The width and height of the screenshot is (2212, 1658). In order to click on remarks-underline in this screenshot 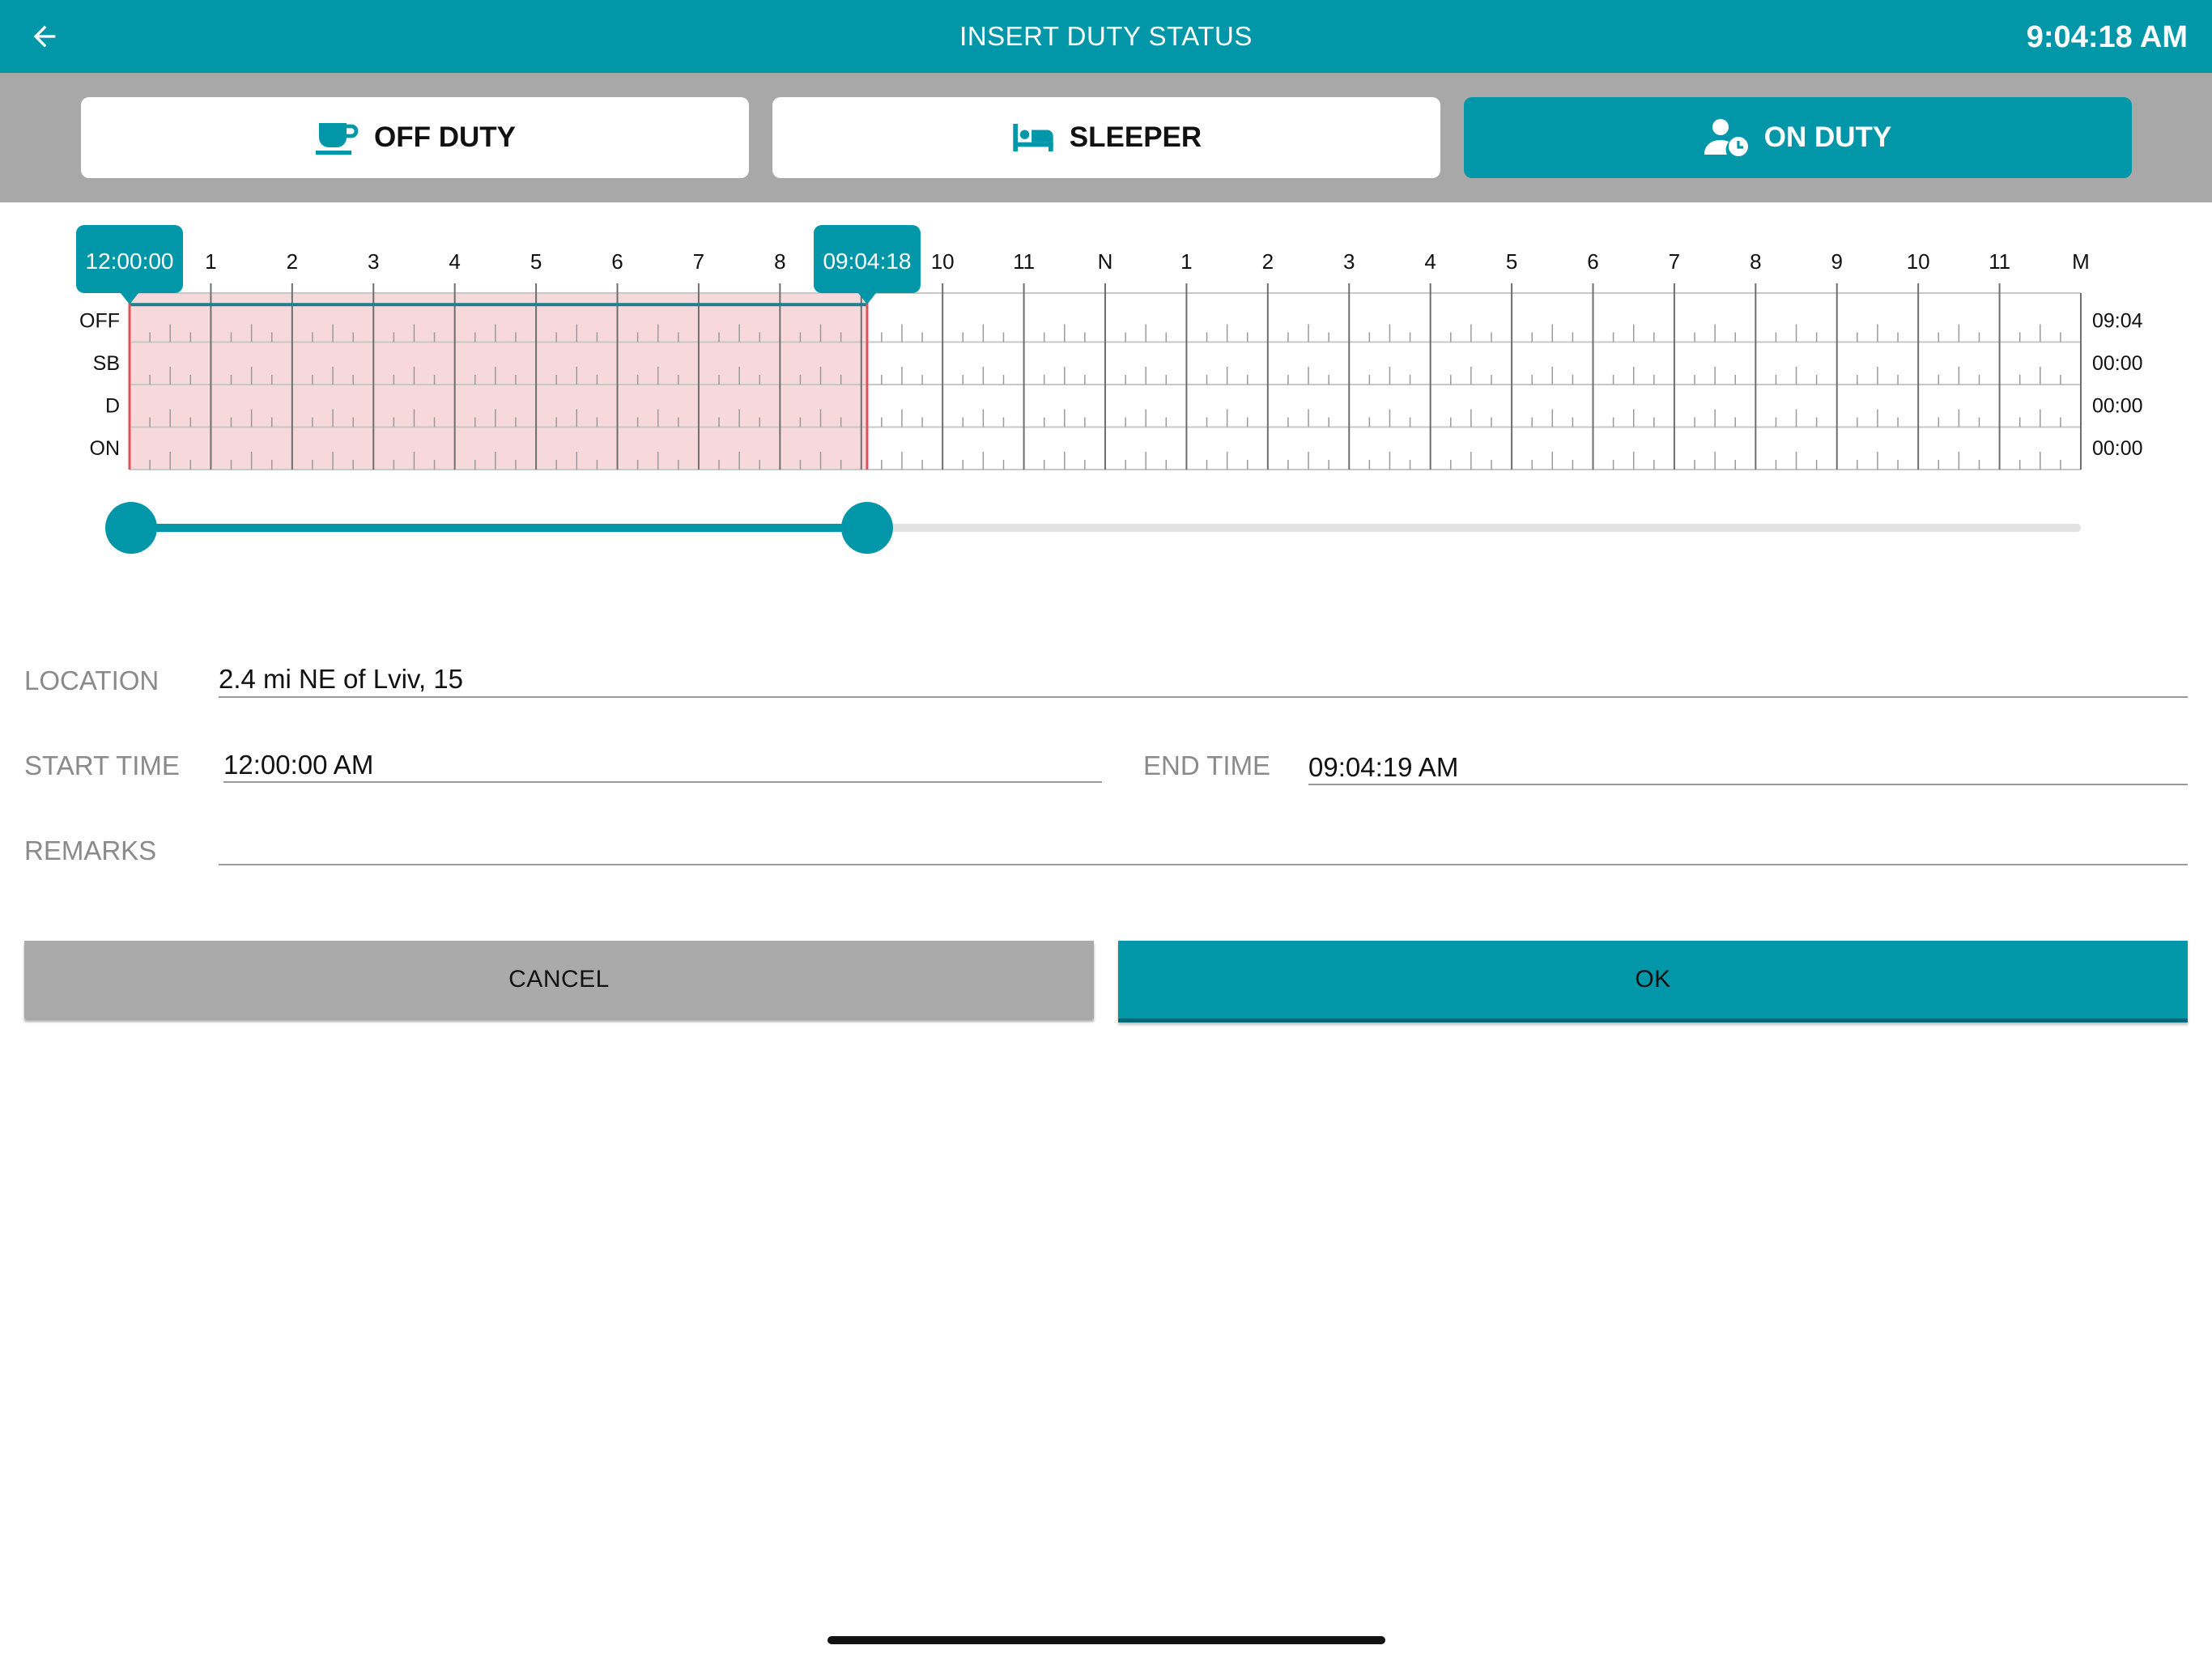, I will do `click(1204, 864)`.